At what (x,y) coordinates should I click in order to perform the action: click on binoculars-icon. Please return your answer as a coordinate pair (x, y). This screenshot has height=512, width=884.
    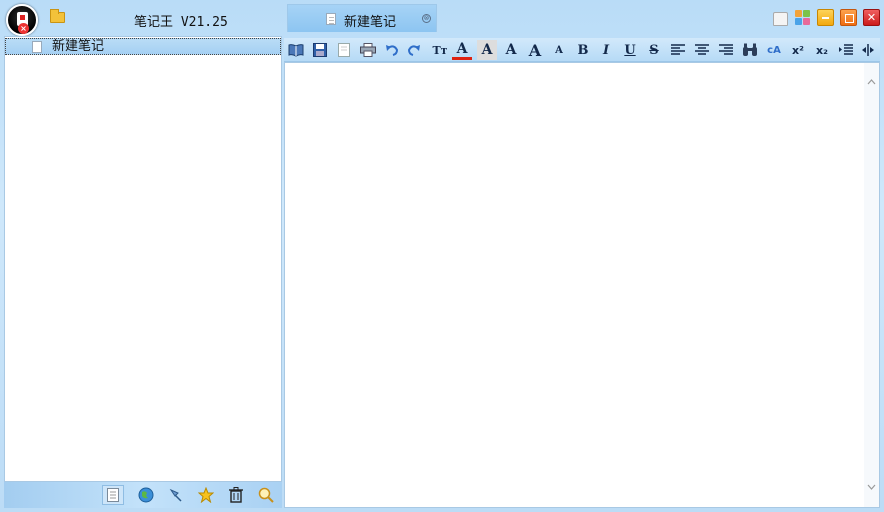
    Looking at the image, I should click on (750, 49).